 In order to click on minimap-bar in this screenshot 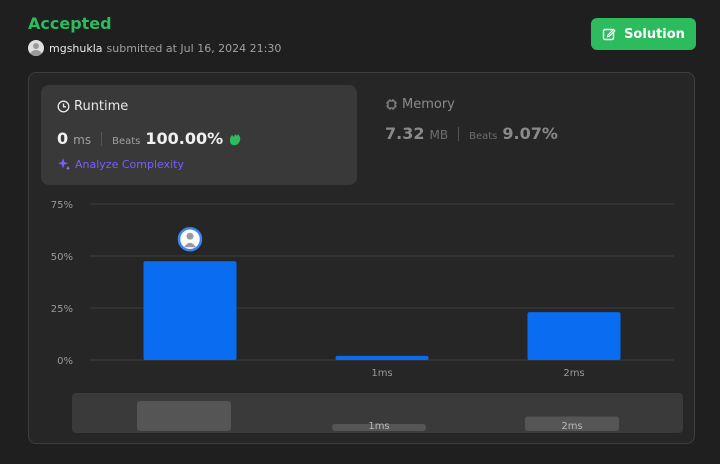, I will do `click(184, 416)`.